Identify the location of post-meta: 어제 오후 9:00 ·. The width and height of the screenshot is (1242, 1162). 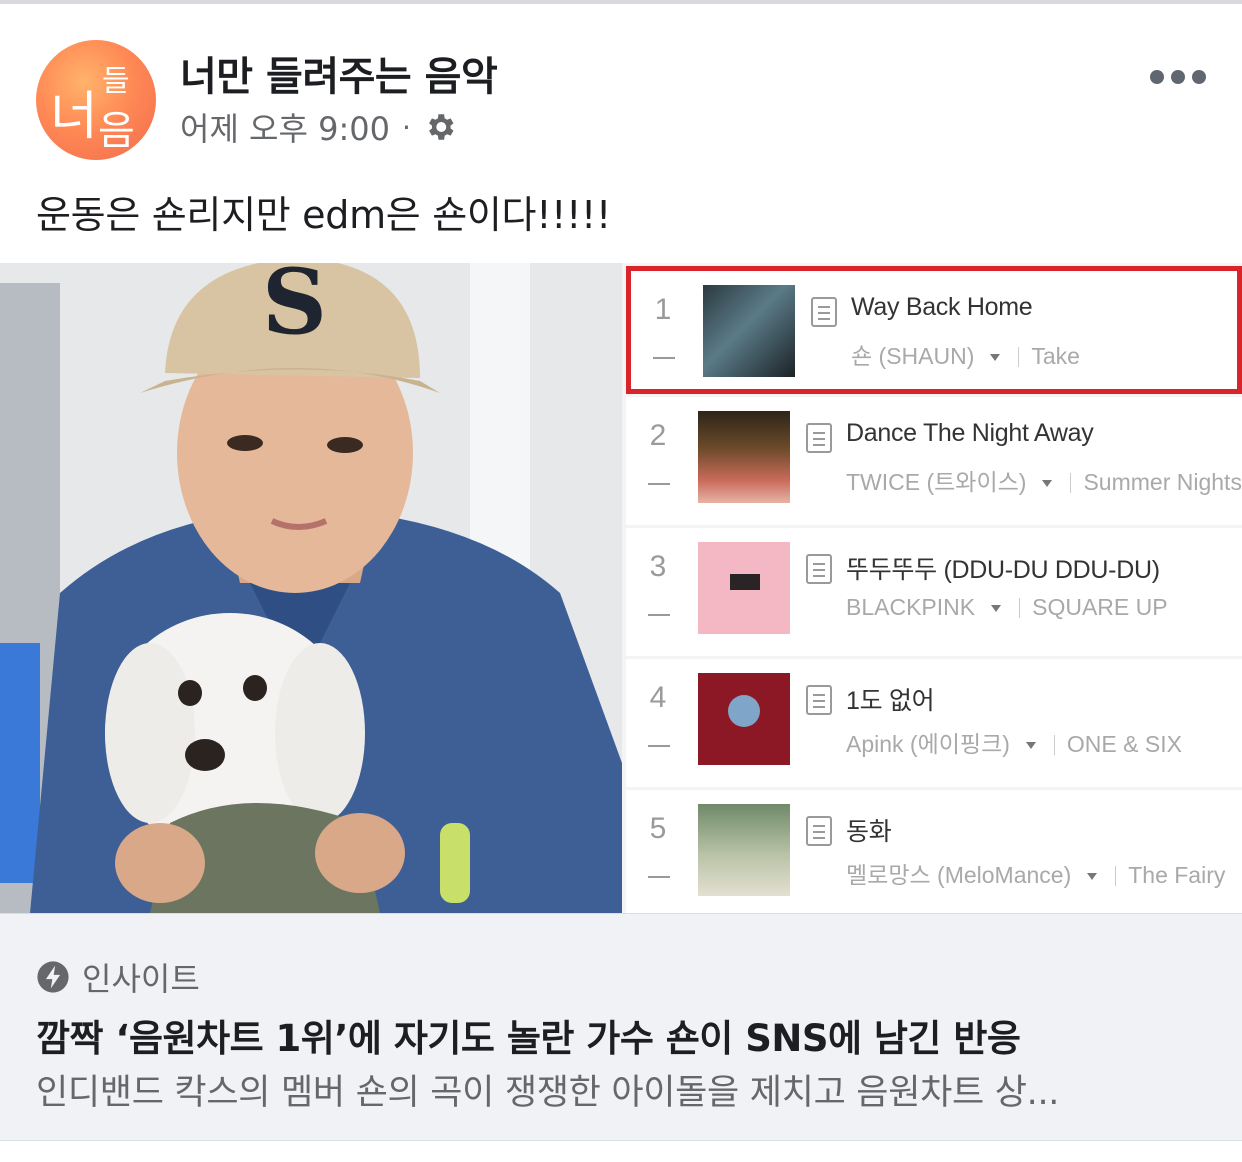
(318, 127).